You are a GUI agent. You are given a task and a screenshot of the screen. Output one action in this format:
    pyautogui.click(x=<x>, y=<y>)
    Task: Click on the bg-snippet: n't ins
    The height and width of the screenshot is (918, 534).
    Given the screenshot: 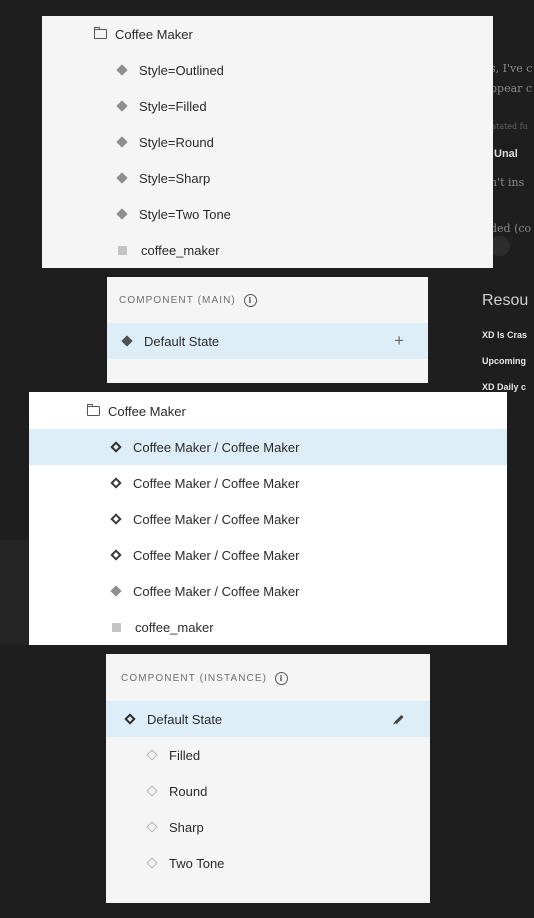 What is the action you would take?
    pyautogui.click(x=507, y=182)
    